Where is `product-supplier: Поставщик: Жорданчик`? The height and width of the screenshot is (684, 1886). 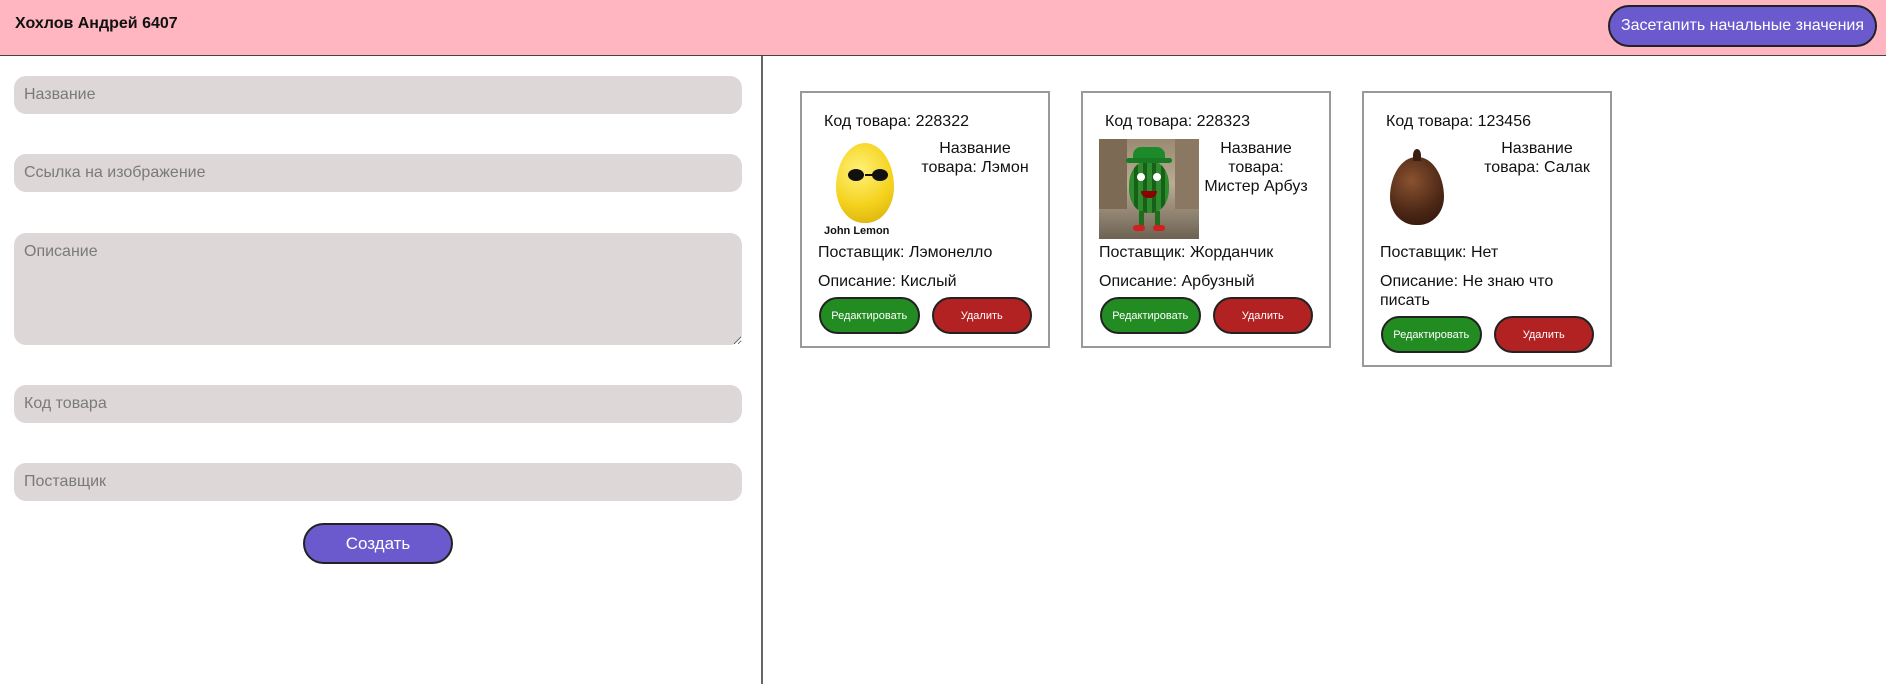 product-supplier: Поставщик: Жорданчик is located at coordinates (1186, 252).